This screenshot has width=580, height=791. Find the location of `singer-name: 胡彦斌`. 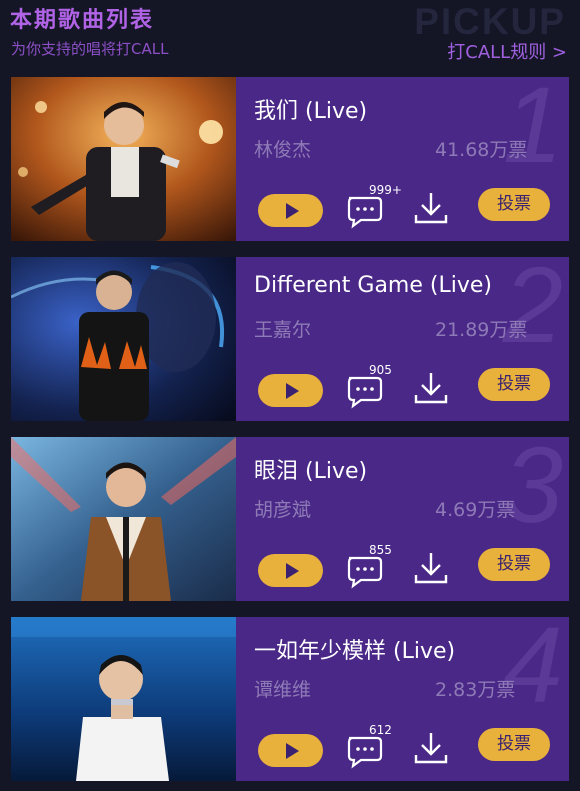

singer-name: 胡彦斌 is located at coordinates (283, 510).